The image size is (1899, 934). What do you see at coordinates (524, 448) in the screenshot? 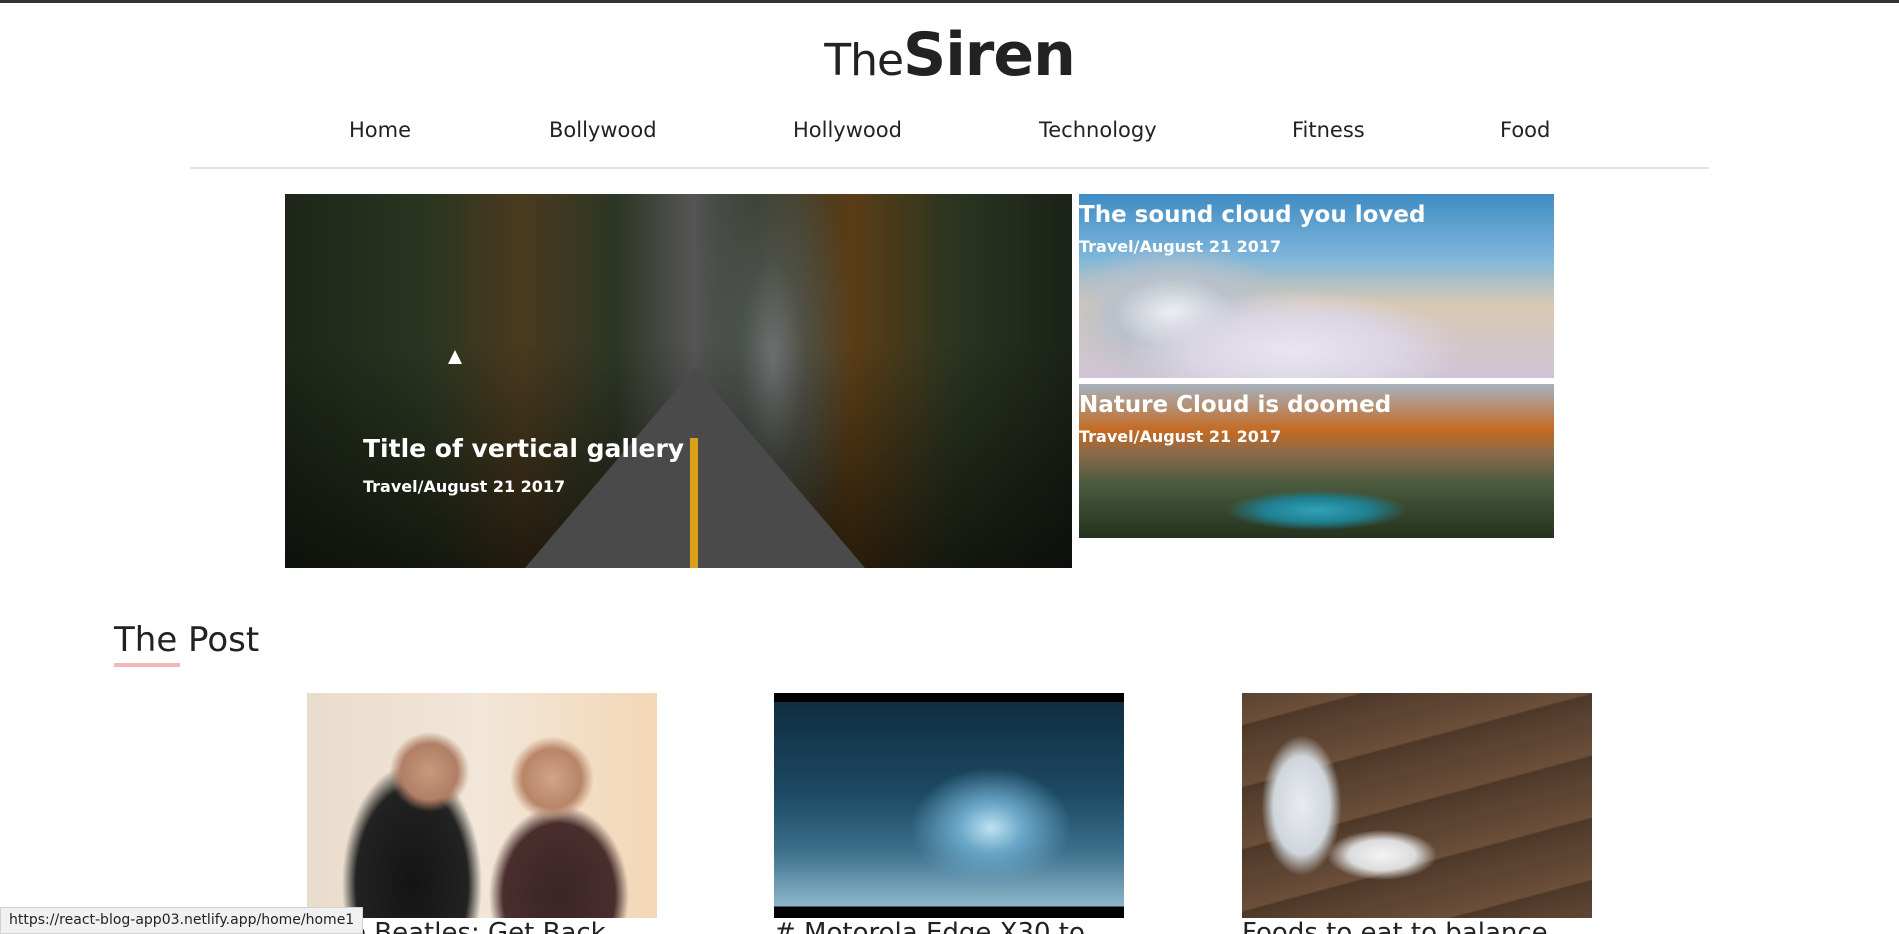
I see `hero-main-title: Title of vertical gallery` at bounding box center [524, 448].